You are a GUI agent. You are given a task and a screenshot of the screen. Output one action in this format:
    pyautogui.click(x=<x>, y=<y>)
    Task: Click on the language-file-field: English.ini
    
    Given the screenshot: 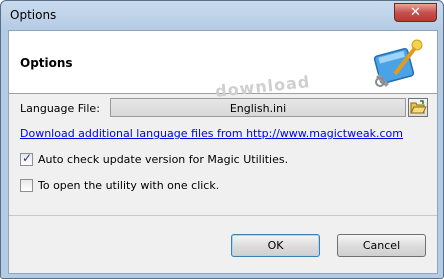 What is the action you would take?
    pyautogui.click(x=258, y=107)
    